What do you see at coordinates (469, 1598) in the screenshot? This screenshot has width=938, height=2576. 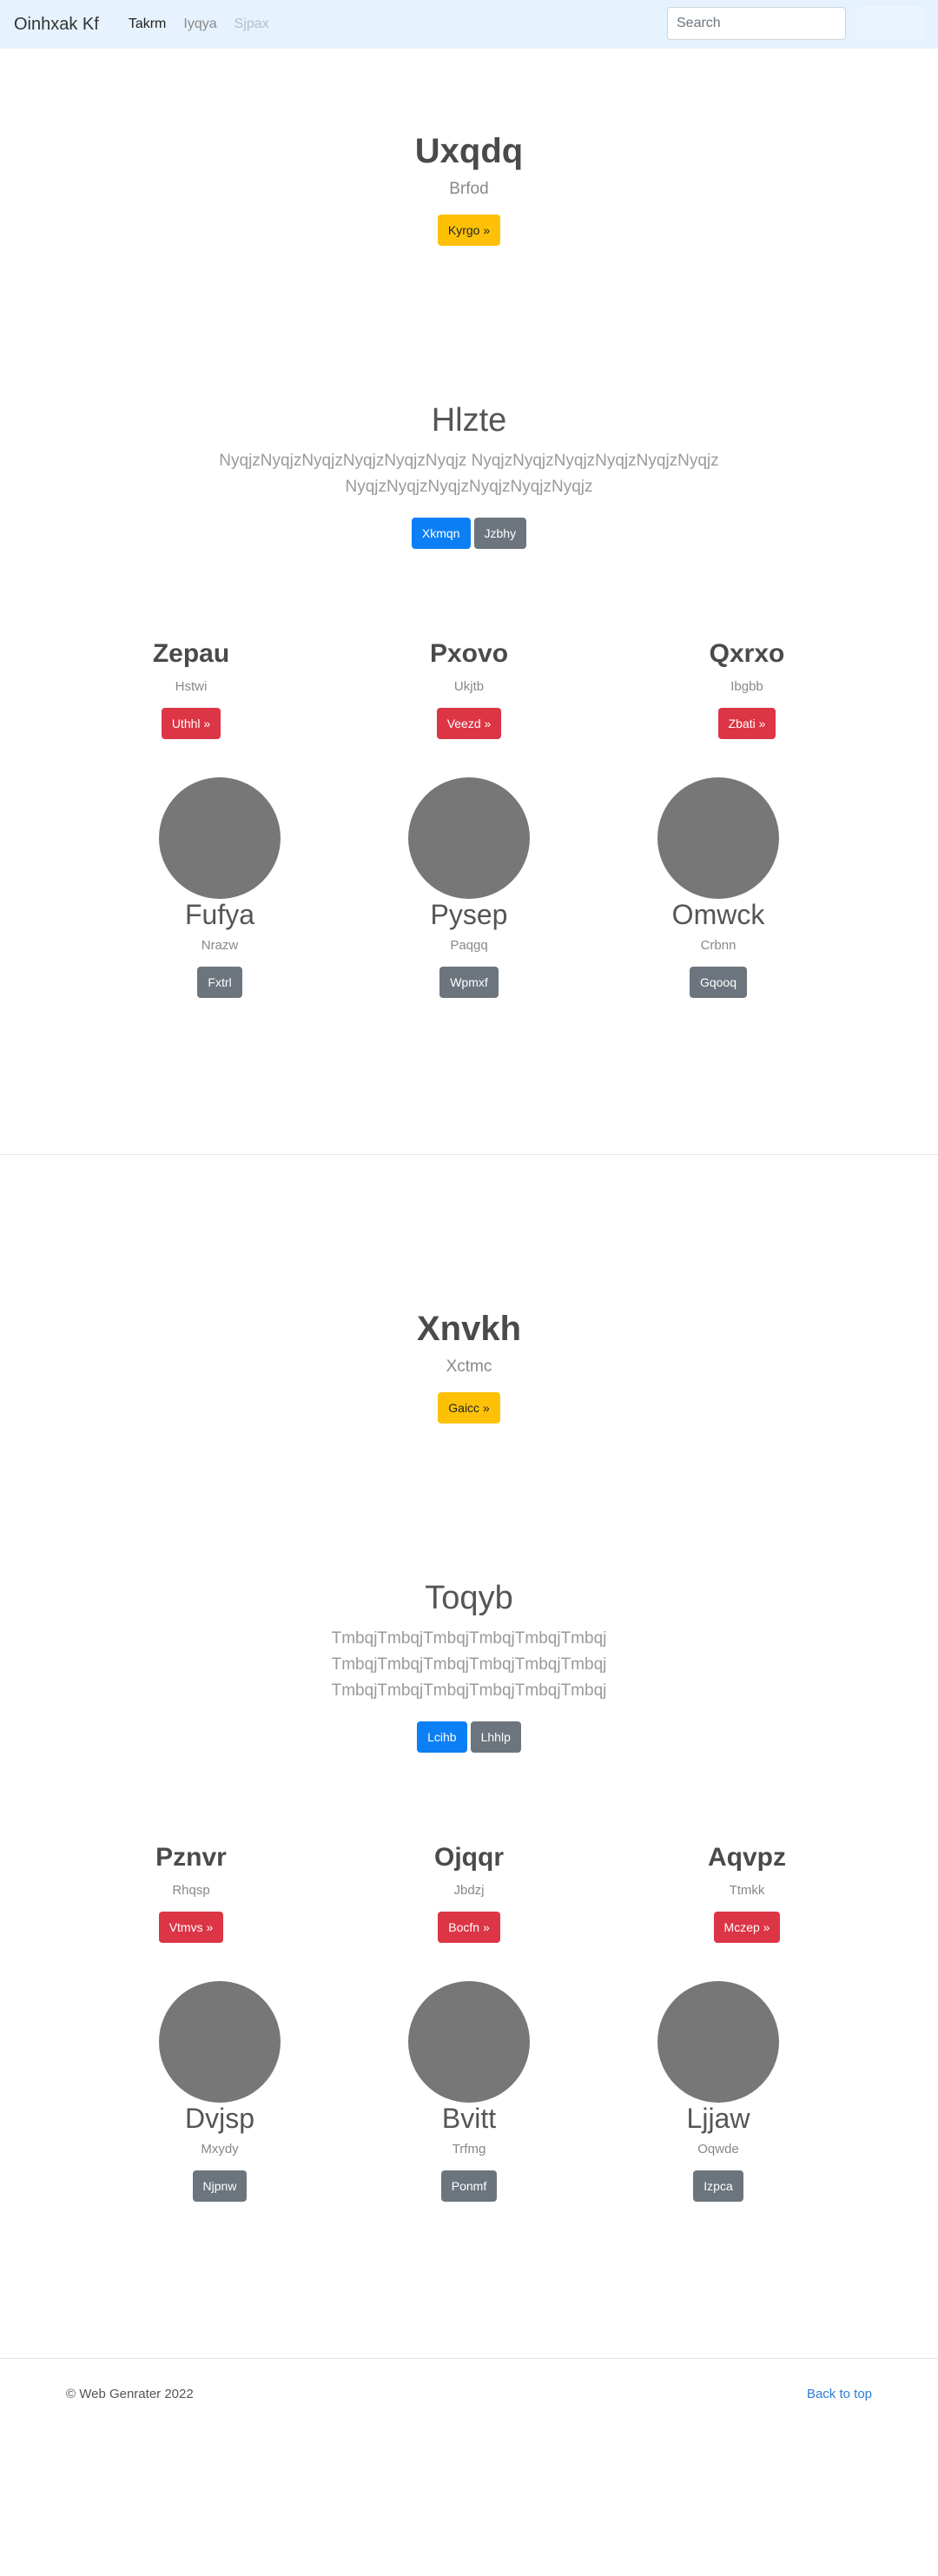 I see `feature-title: Toqyb` at bounding box center [469, 1598].